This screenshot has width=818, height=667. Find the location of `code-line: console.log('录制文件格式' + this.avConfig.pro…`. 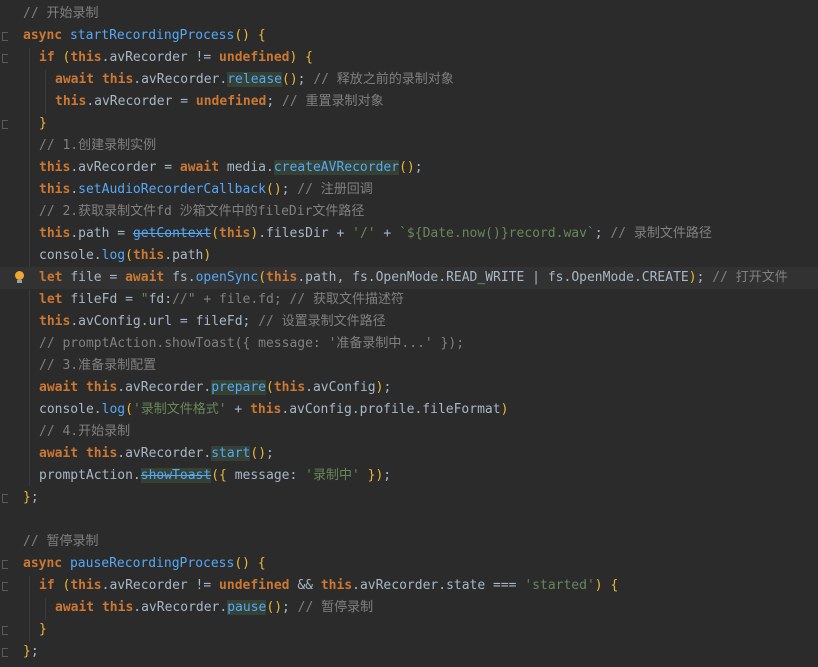

code-line: console.log('录制文件格式' + this.avConfig.pro… is located at coordinates (409, 410).